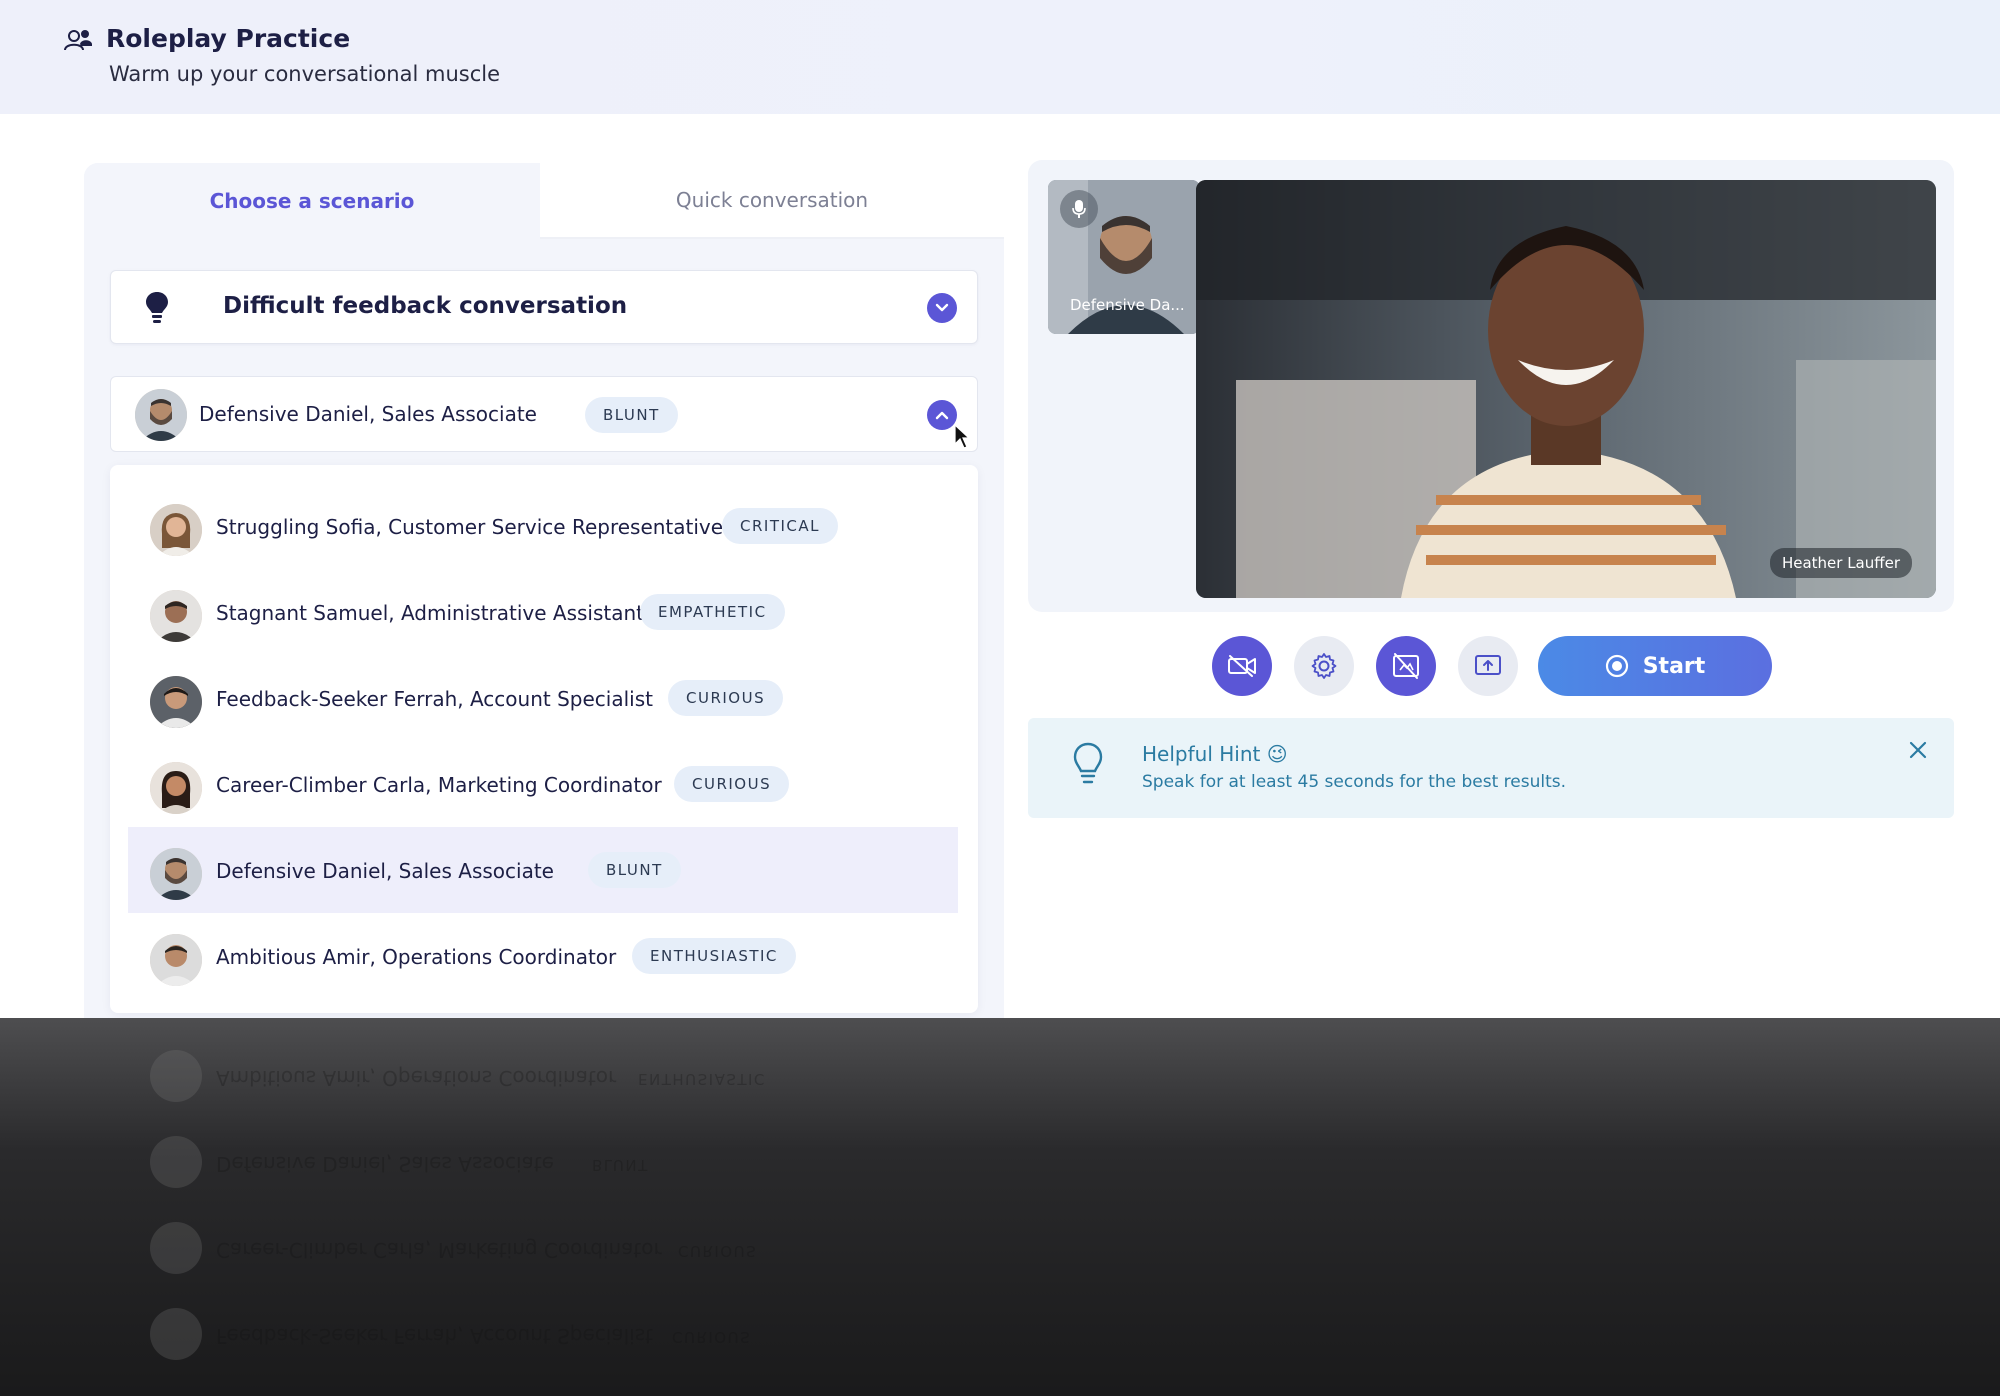  I want to click on gear-icon, so click(1324, 666).